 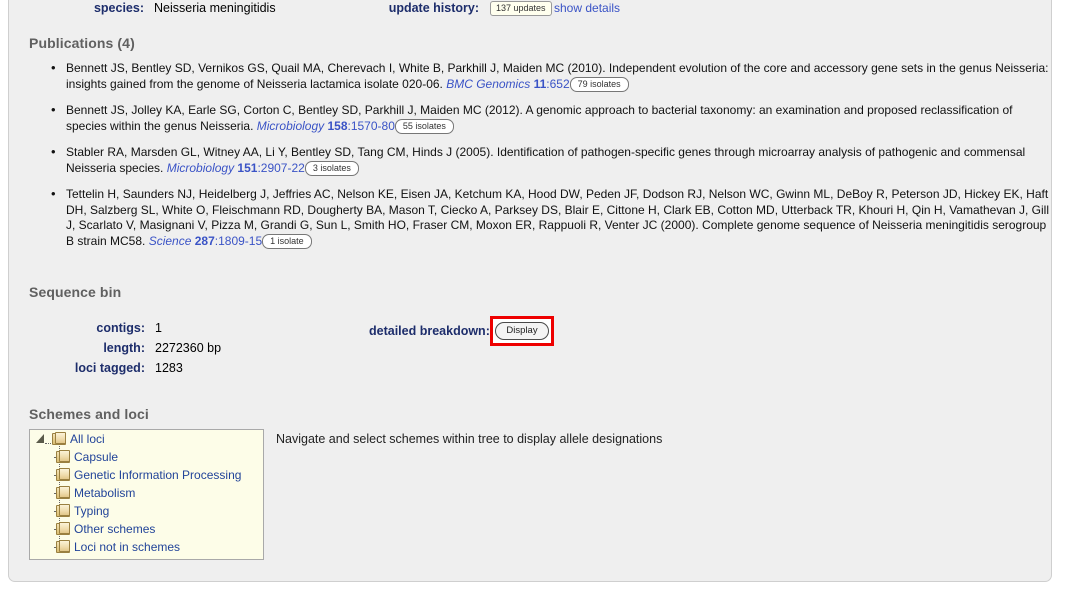 I want to click on journal-pages: :2907-22, so click(x=281, y=167).